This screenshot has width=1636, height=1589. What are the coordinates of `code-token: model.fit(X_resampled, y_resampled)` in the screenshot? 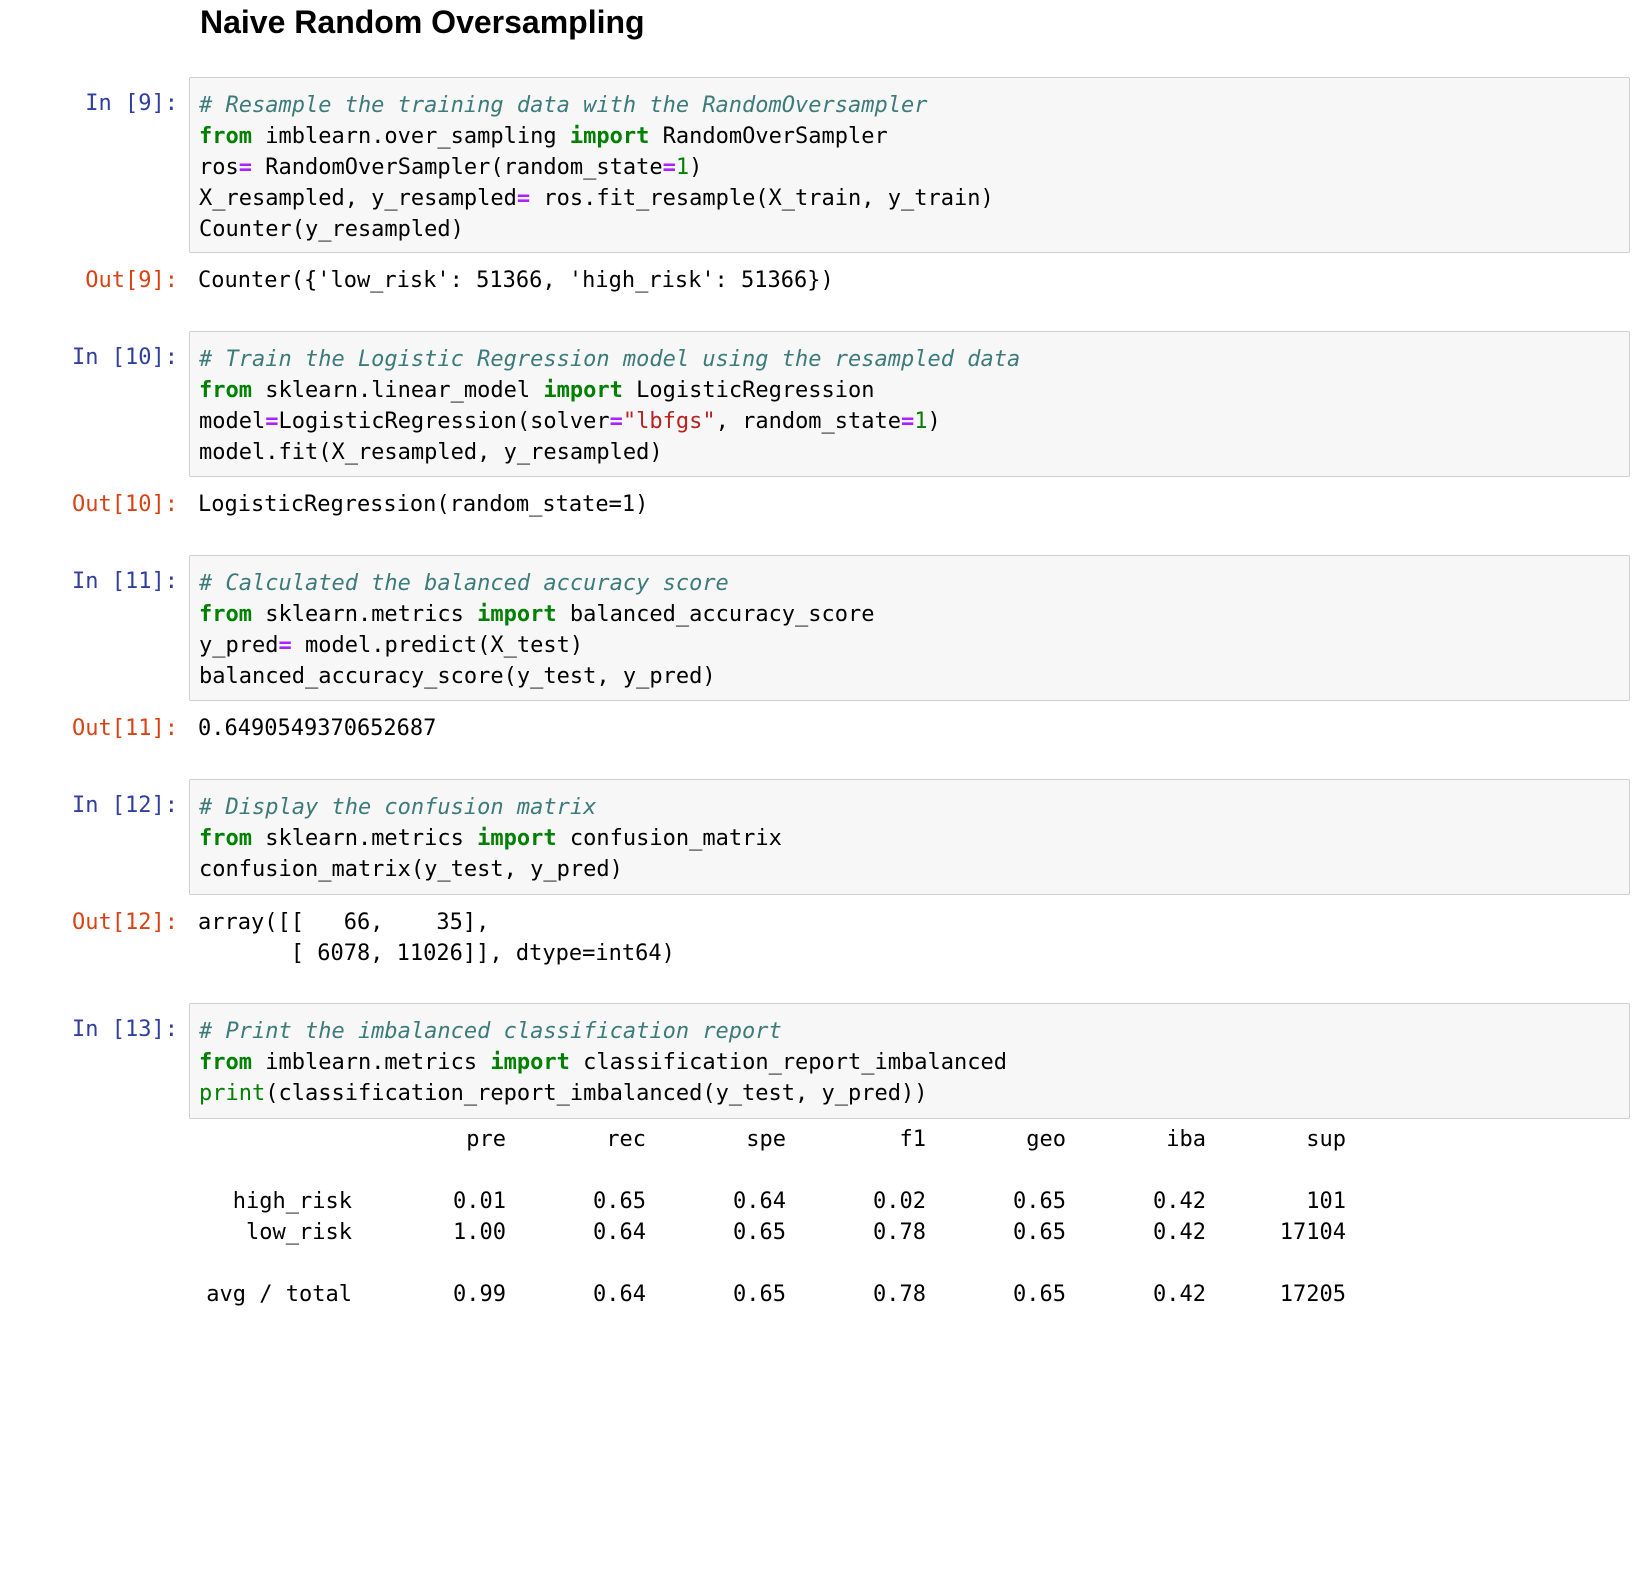 It's located at (431, 452).